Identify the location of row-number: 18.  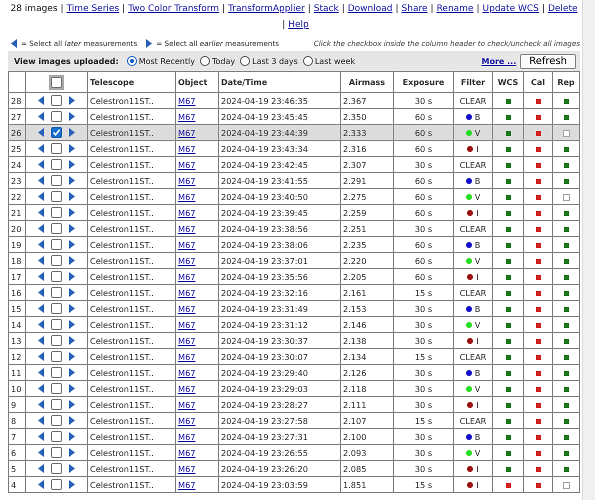
(17, 260).